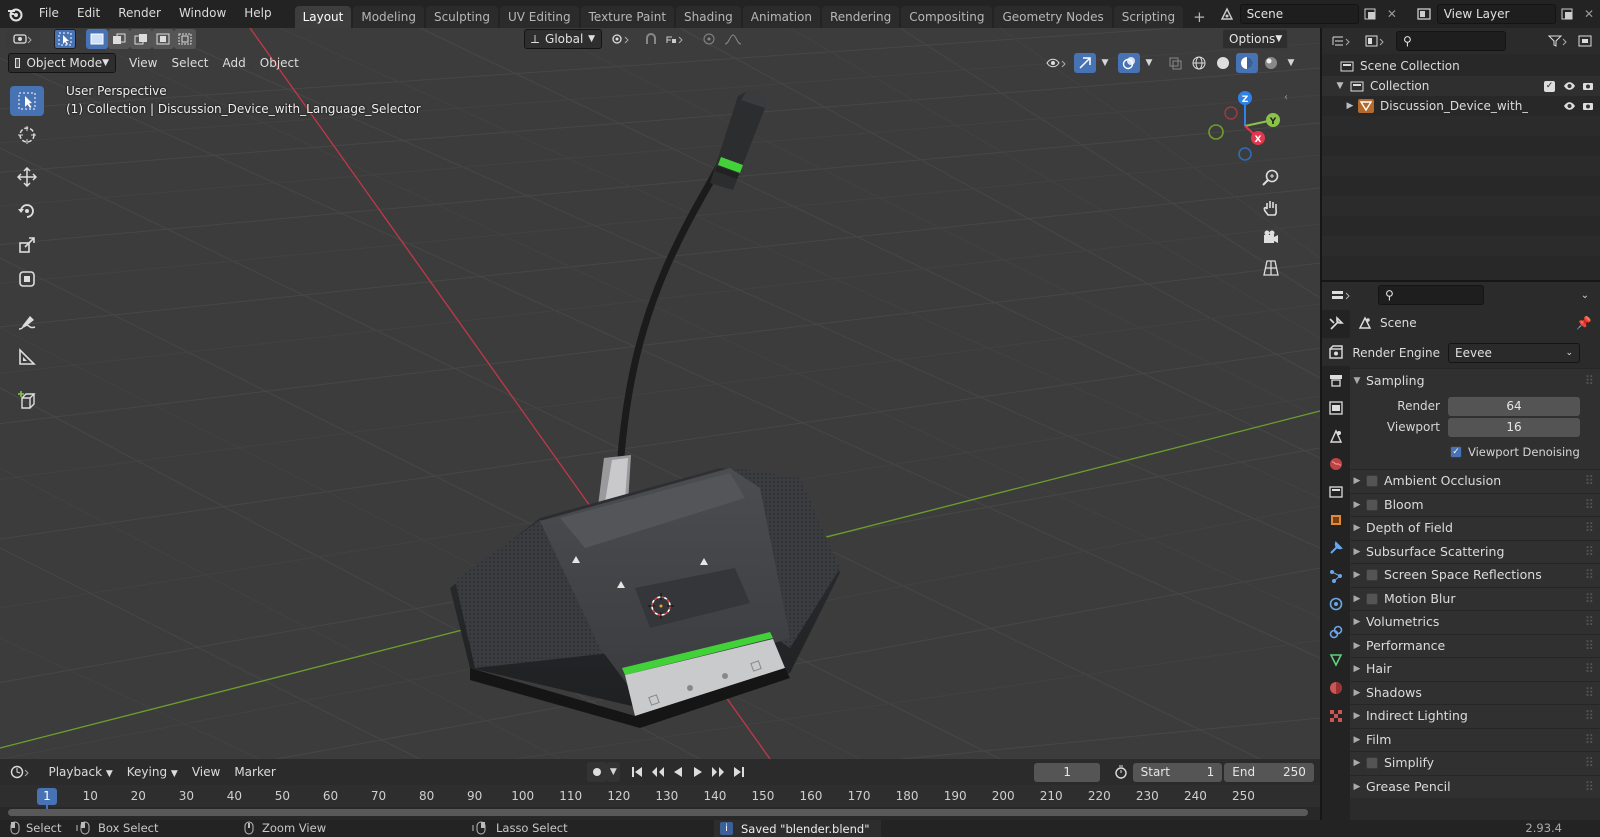 The width and height of the screenshot is (1600, 837). What do you see at coordinates (1271, 238) in the screenshot?
I see `camera-view-icon` at bounding box center [1271, 238].